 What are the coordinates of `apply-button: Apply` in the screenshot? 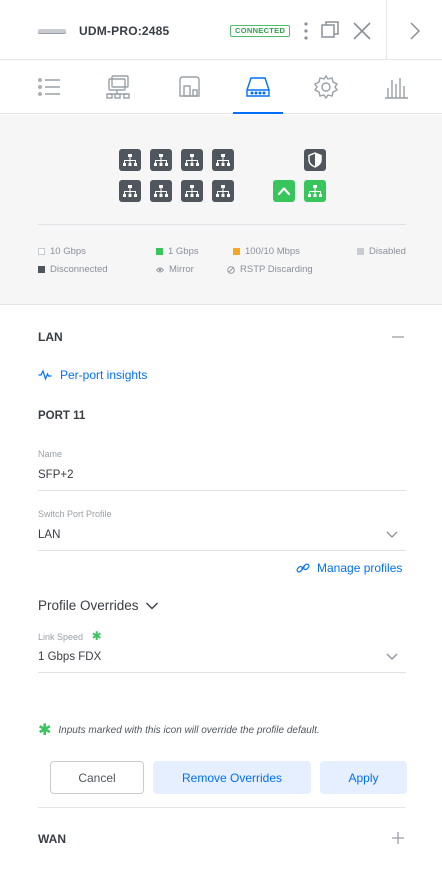 It's located at (363, 777).